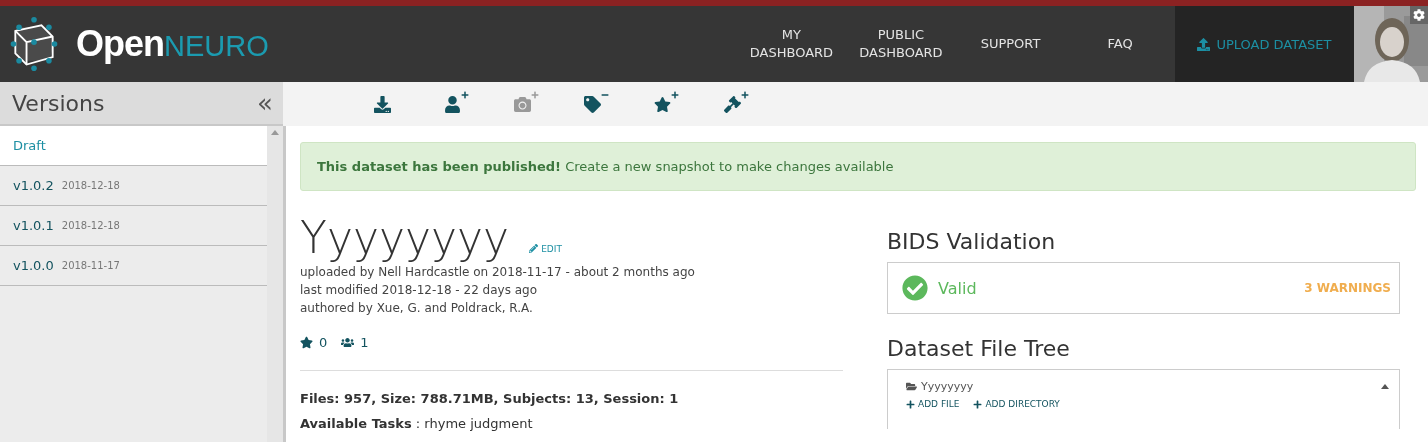 Image resolution: width=1428 pixels, height=442 pixels. I want to click on version-date: 2018-11-17, so click(90, 265).